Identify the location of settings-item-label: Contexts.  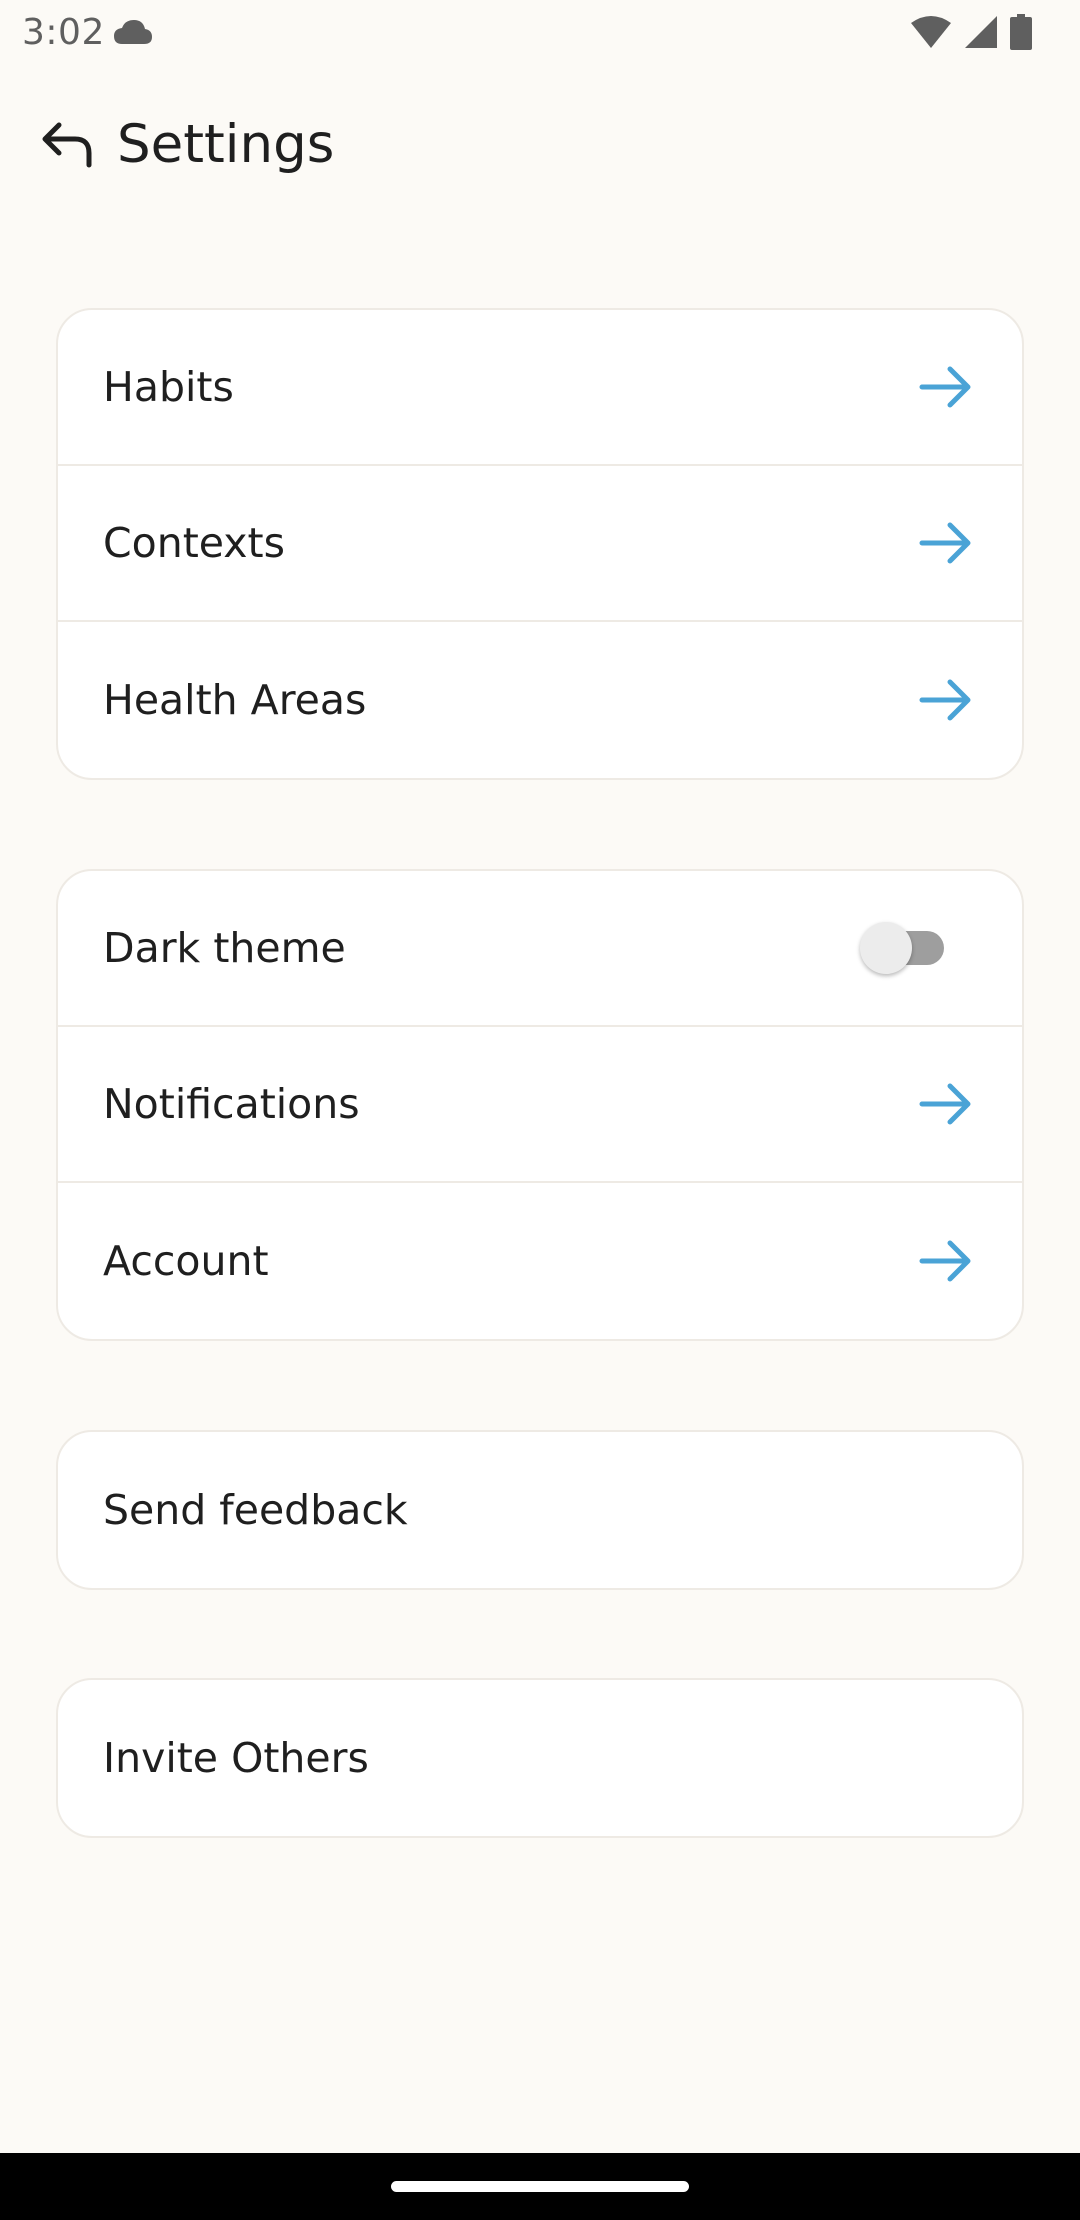
(194, 543).